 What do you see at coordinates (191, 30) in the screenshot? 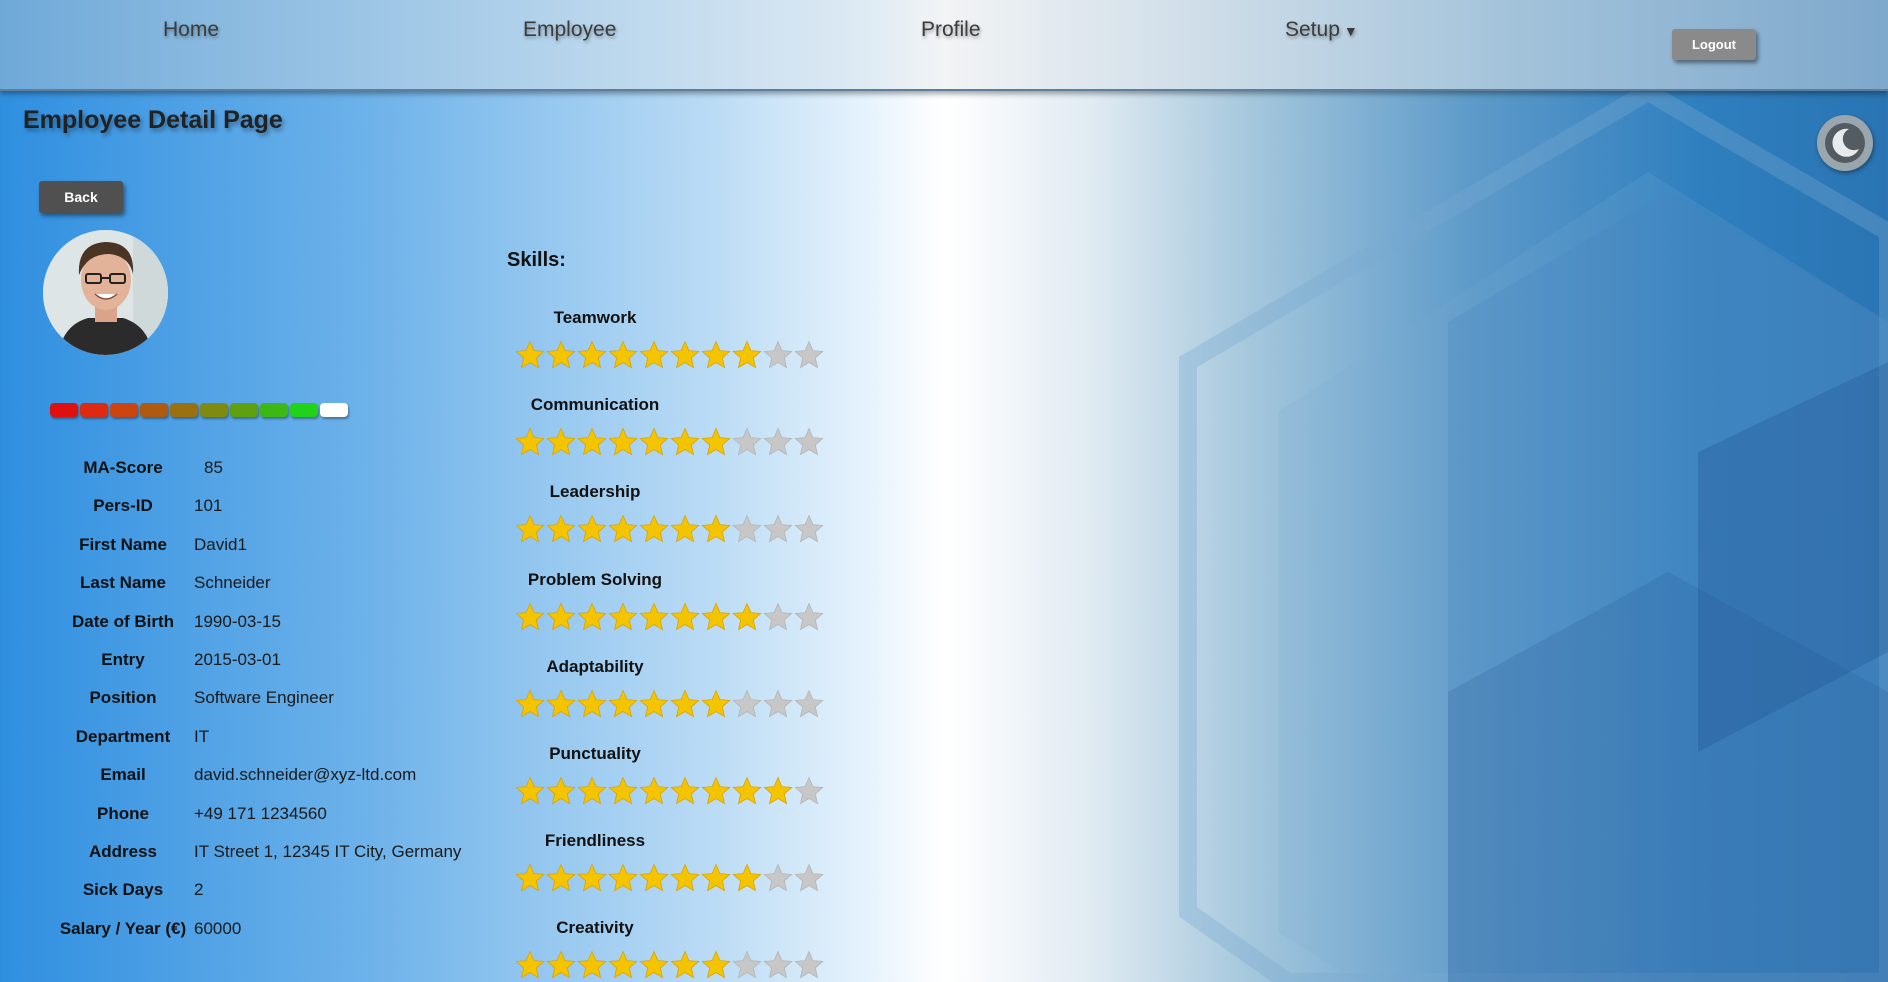
I see `nav-home: Home` at bounding box center [191, 30].